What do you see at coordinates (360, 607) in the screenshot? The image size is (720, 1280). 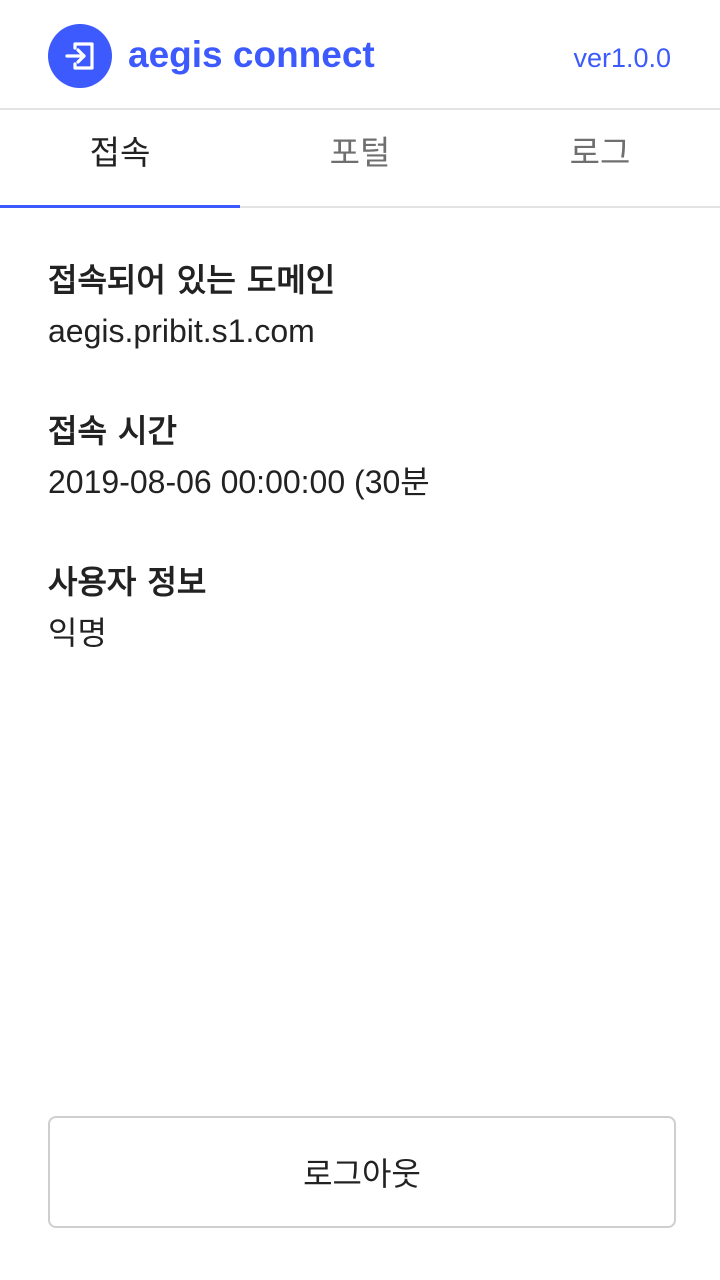 I see `user-section: 사용자 정보 익명` at bounding box center [360, 607].